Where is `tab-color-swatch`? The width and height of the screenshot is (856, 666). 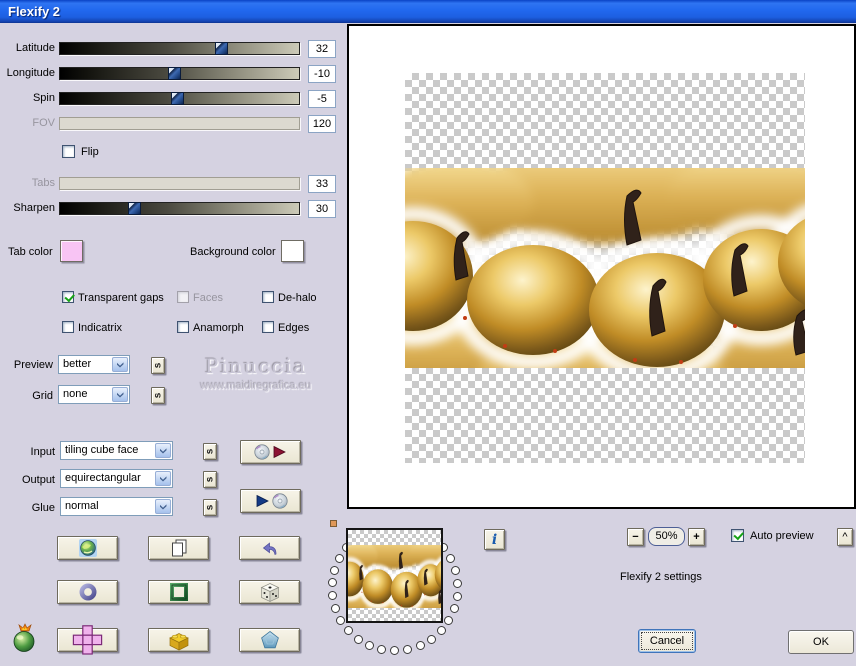
tab-color-swatch is located at coordinates (71, 251).